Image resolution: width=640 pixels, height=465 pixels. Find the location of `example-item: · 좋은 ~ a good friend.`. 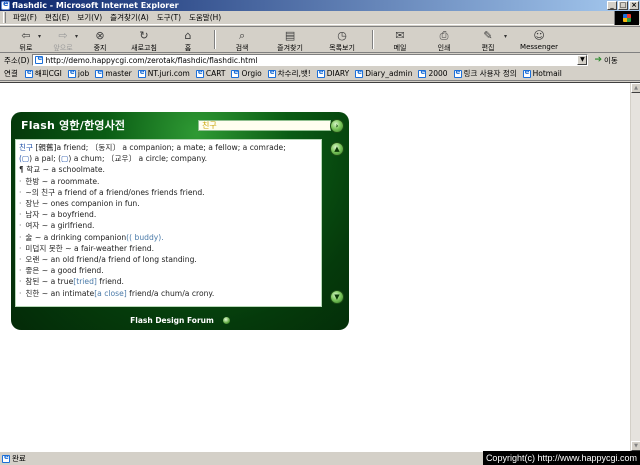

example-item: · 좋은 ~ a good friend. is located at coordinates (168, 270).